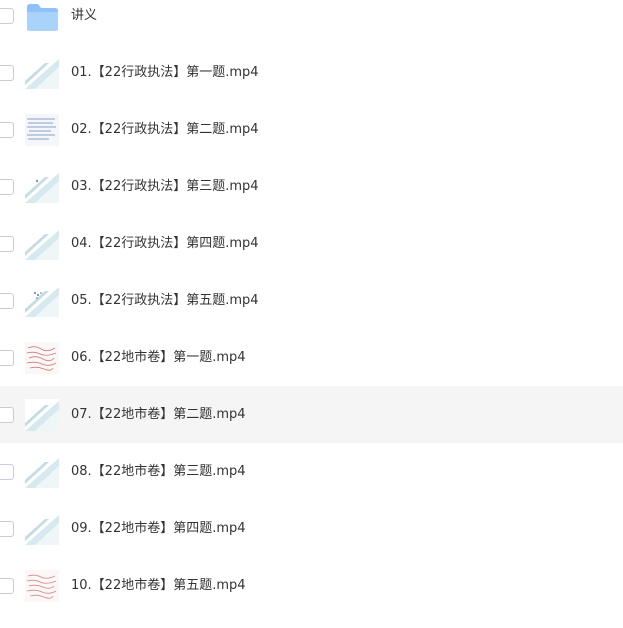  Describe the element at coordinates (158, 585) in the screenshot. I see `file-name: 10.【22地市卷】第五题.mp4` at that location.